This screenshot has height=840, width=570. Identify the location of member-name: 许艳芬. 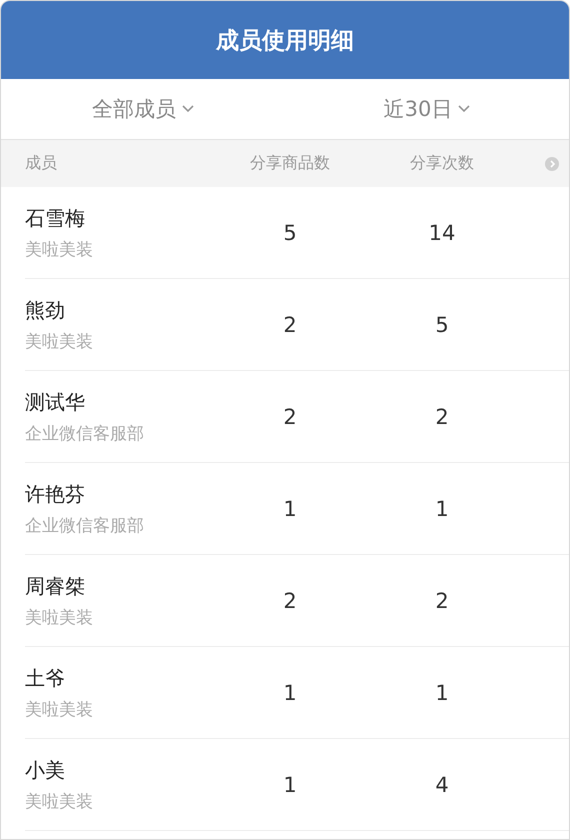
(55, 494).